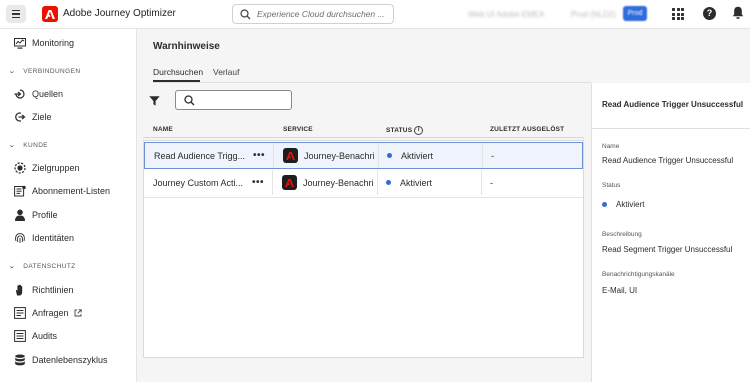 This screenshot has height=382, width=750. What do you see at coordinates (678, 14) in the screenshot?
I see `apps-grid-icon` at bounding box center [678, 14].